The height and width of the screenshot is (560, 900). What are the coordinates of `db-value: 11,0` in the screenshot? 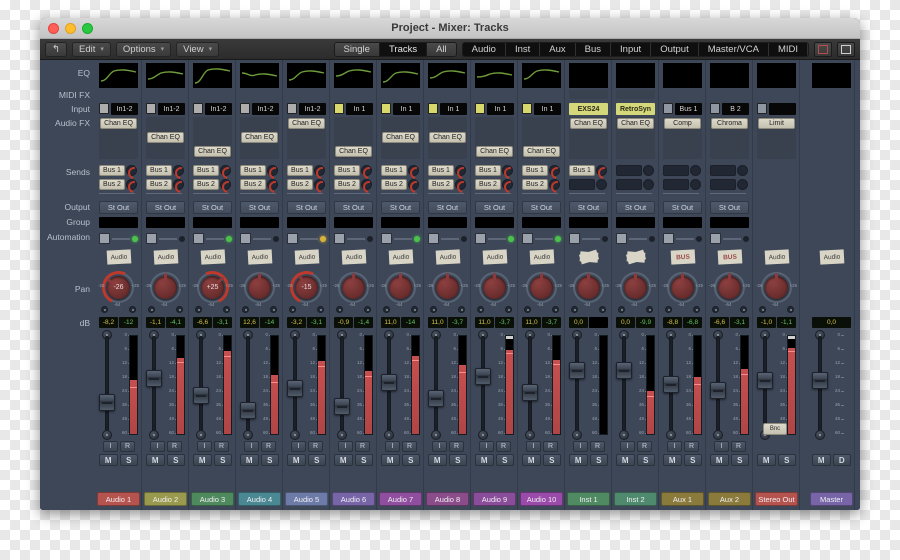 It's located at (531, 322).